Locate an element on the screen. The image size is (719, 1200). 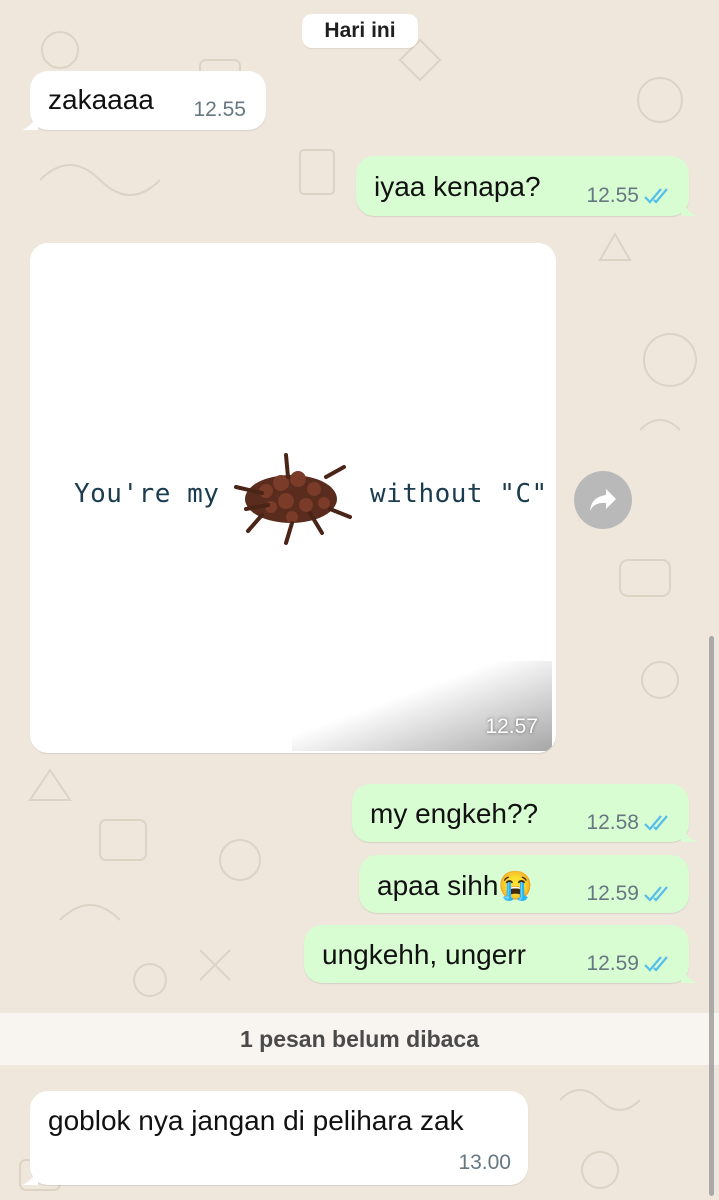
message-bubble-incoming: zakaaaa 12.55 is located at coordinates (144, 100).